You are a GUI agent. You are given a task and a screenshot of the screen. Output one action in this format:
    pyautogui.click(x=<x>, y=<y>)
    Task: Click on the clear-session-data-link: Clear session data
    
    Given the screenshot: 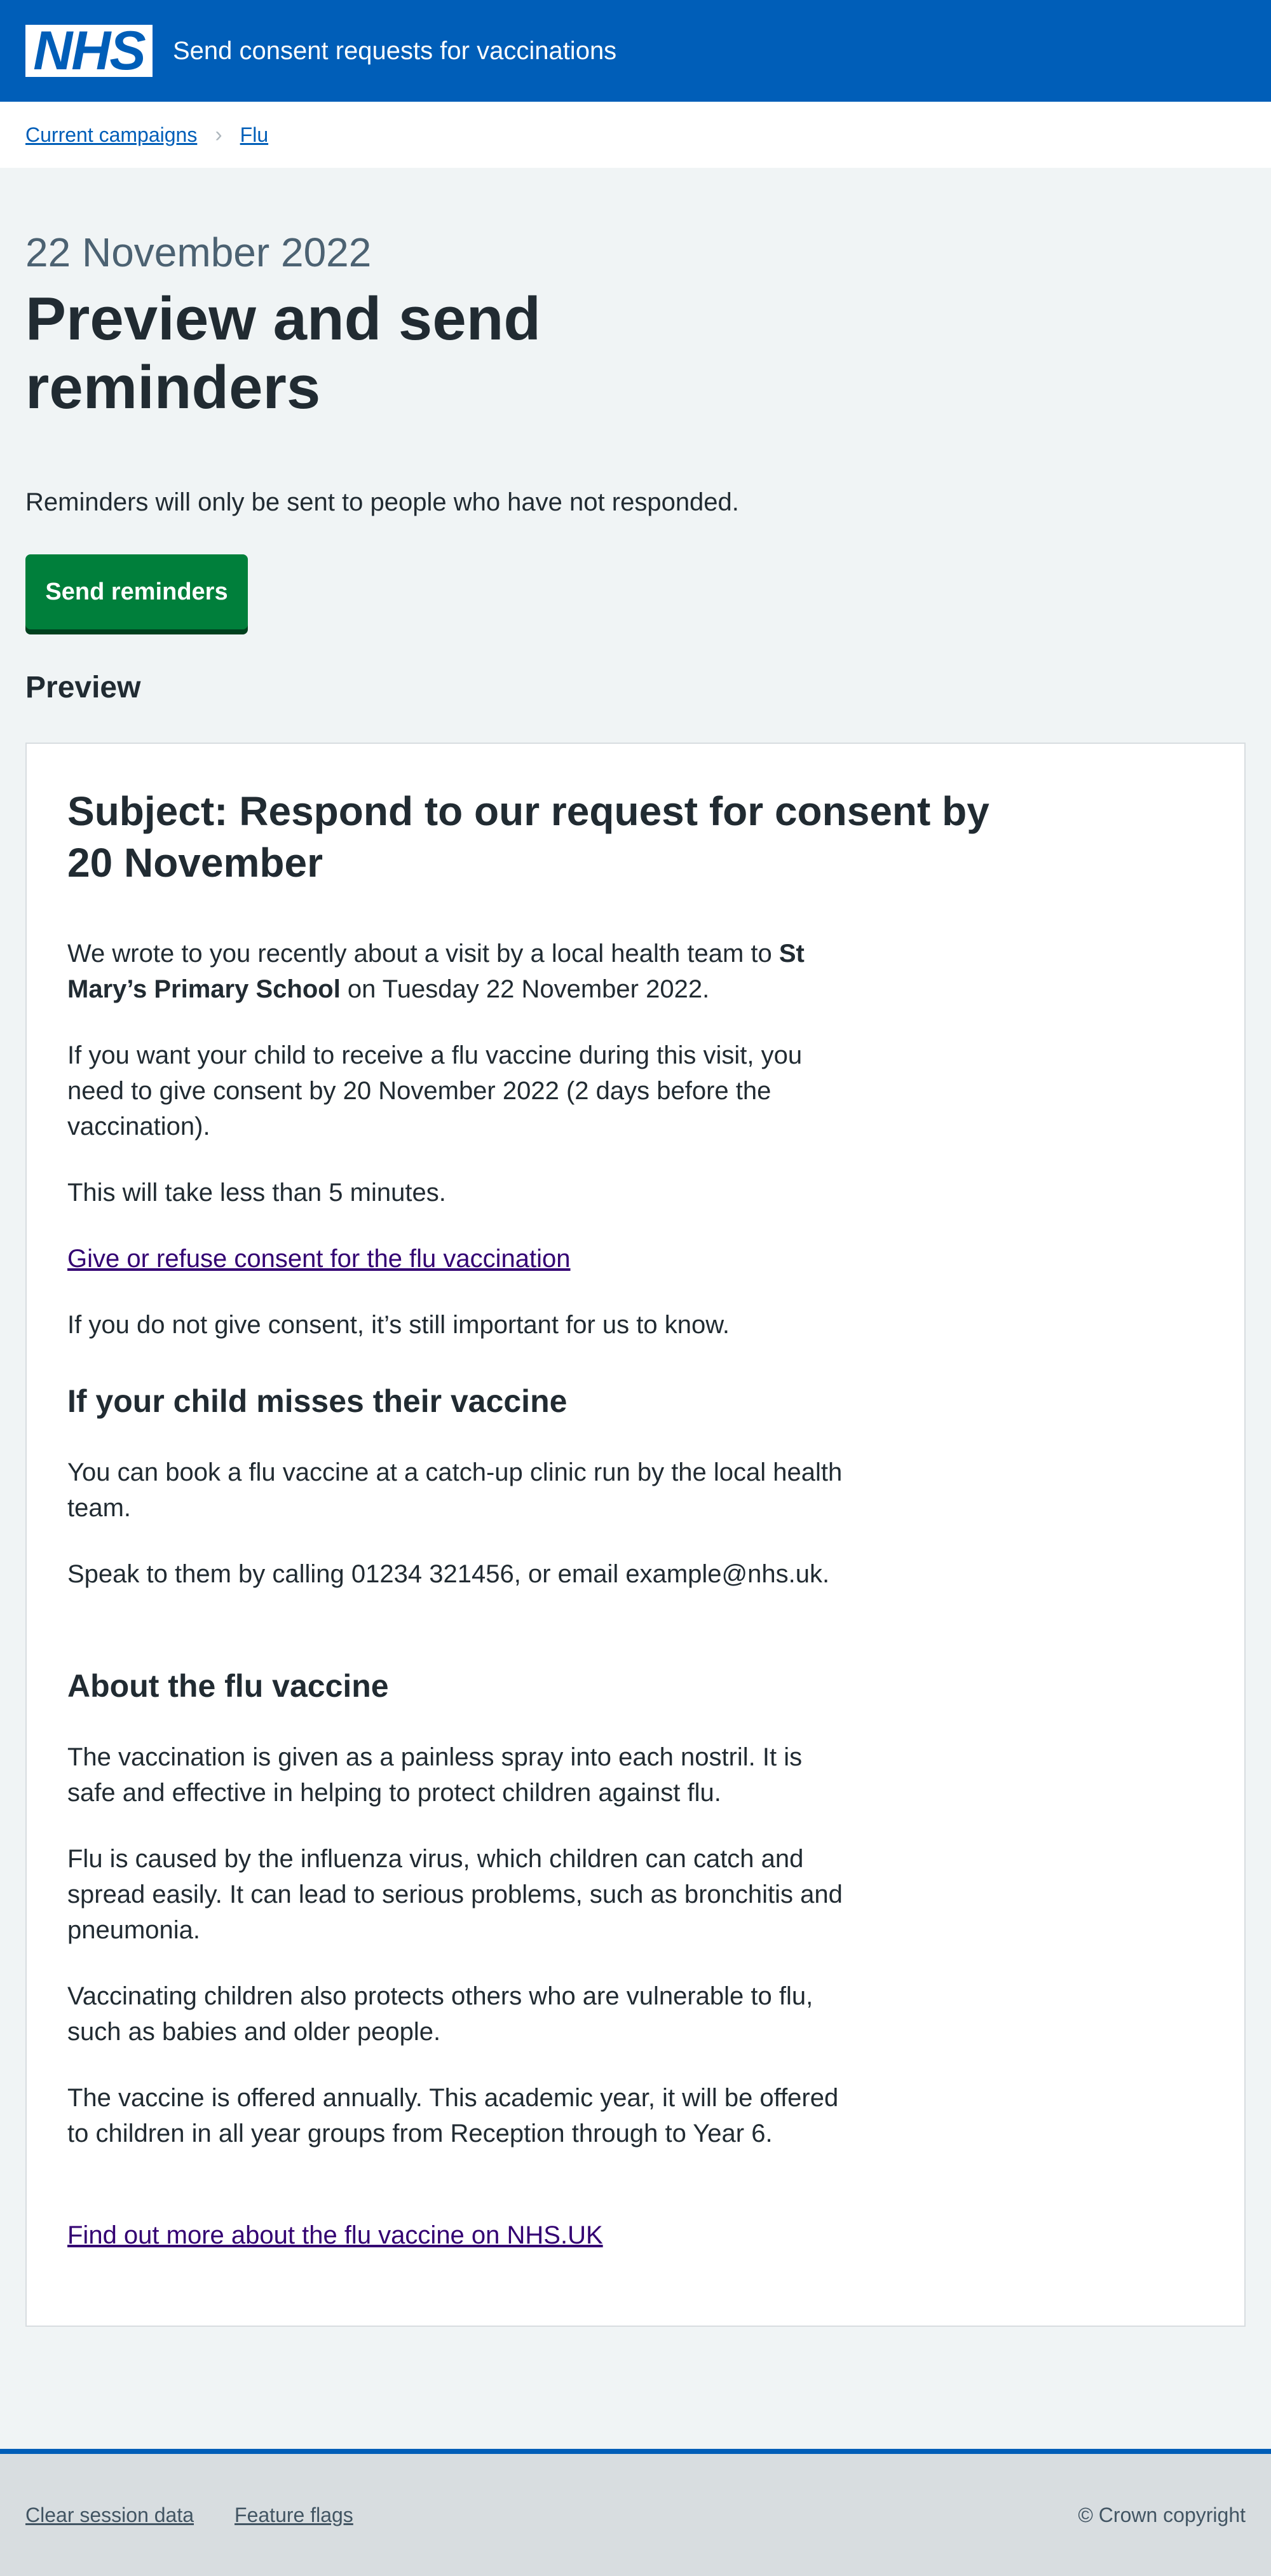 What is the action you would take?
    pyautogui.click(x=109, y=2515)
    